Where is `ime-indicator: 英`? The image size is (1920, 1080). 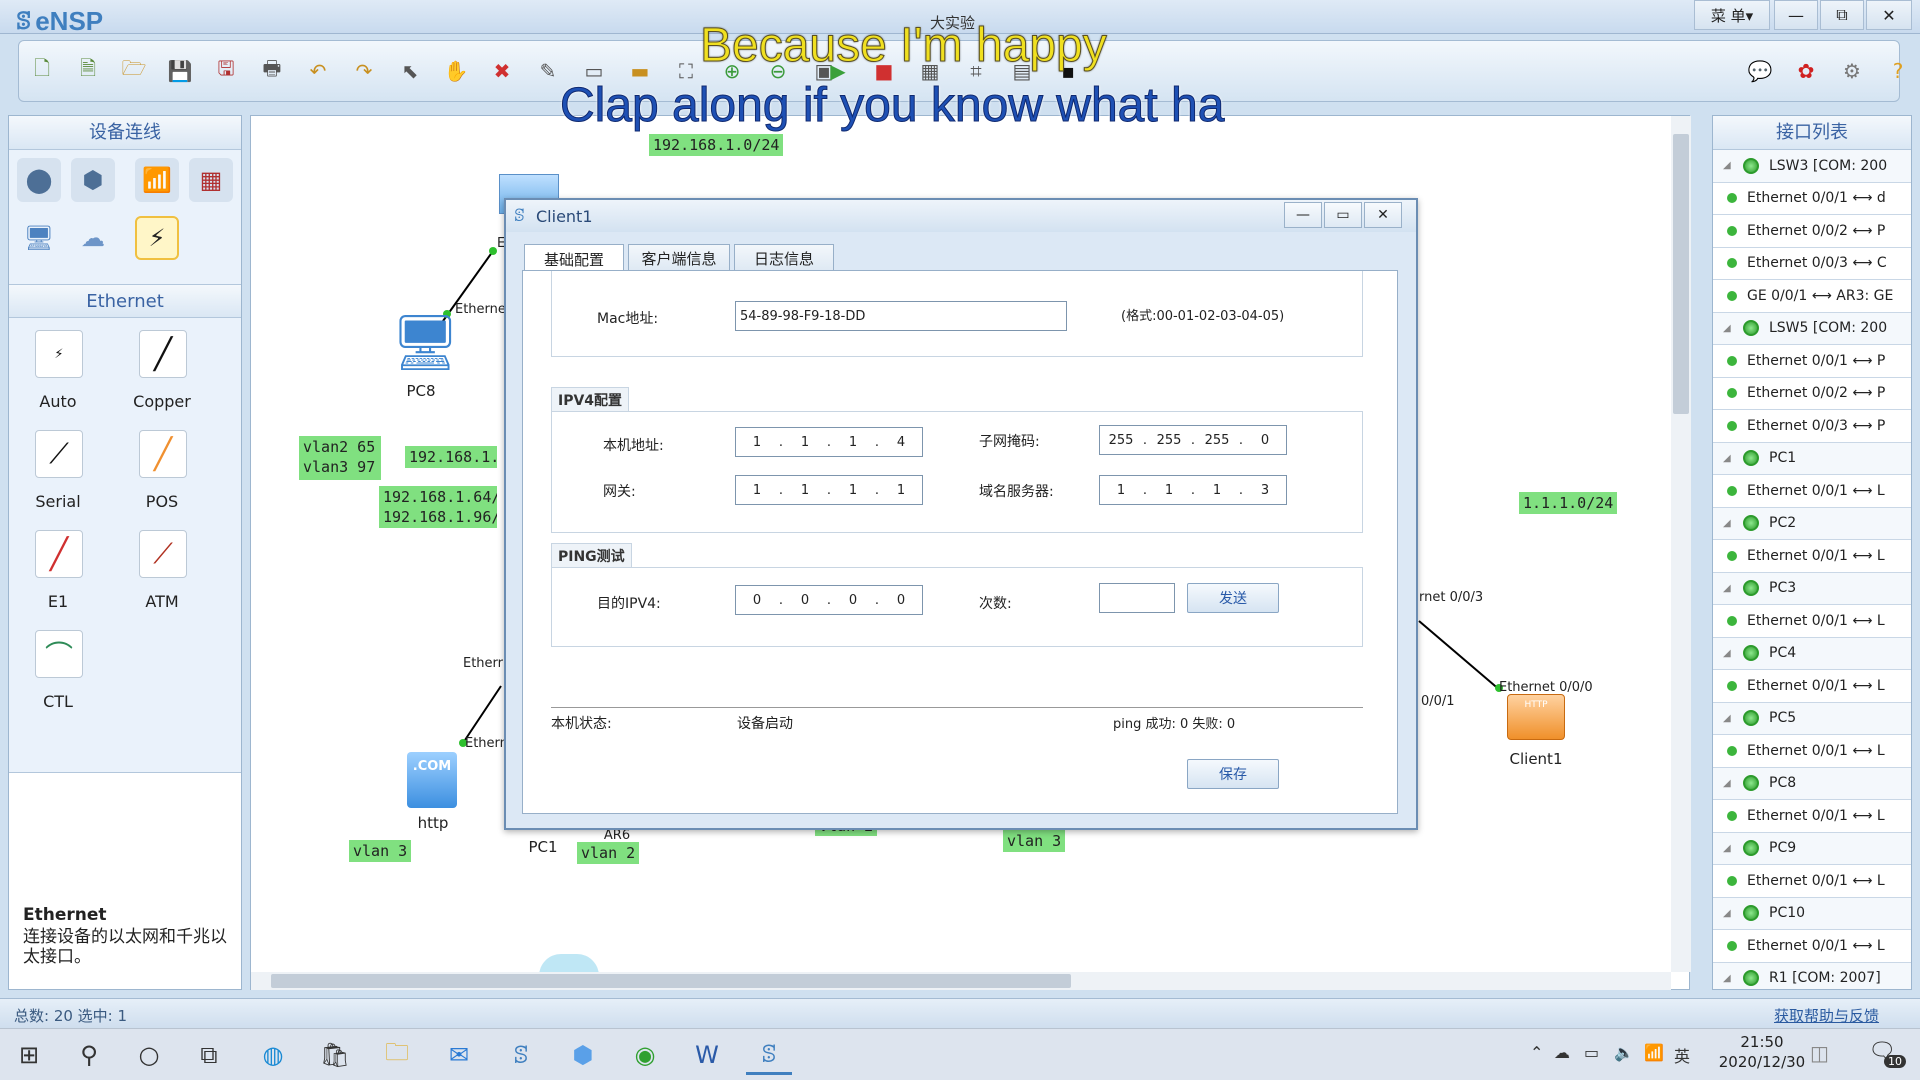
ime-indicator: 英 is located at coordinates (1682, 1055).